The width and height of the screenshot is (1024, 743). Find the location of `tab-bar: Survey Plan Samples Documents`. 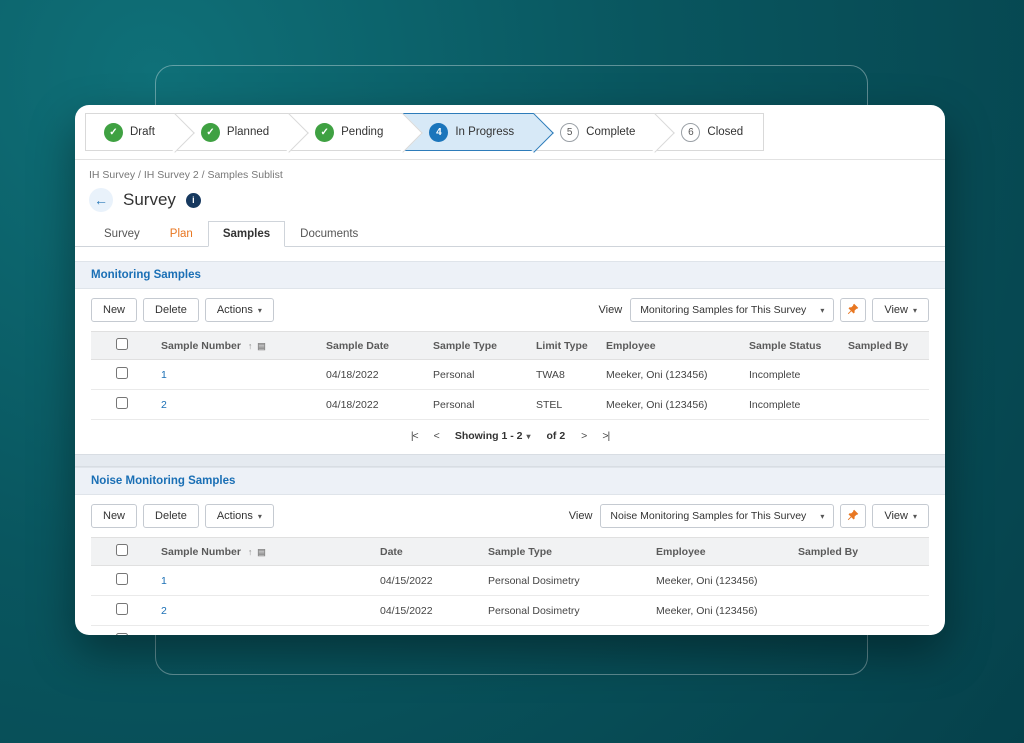

tab-bar: Survey Plan Samples Documents is located at coordinates (510, 234).